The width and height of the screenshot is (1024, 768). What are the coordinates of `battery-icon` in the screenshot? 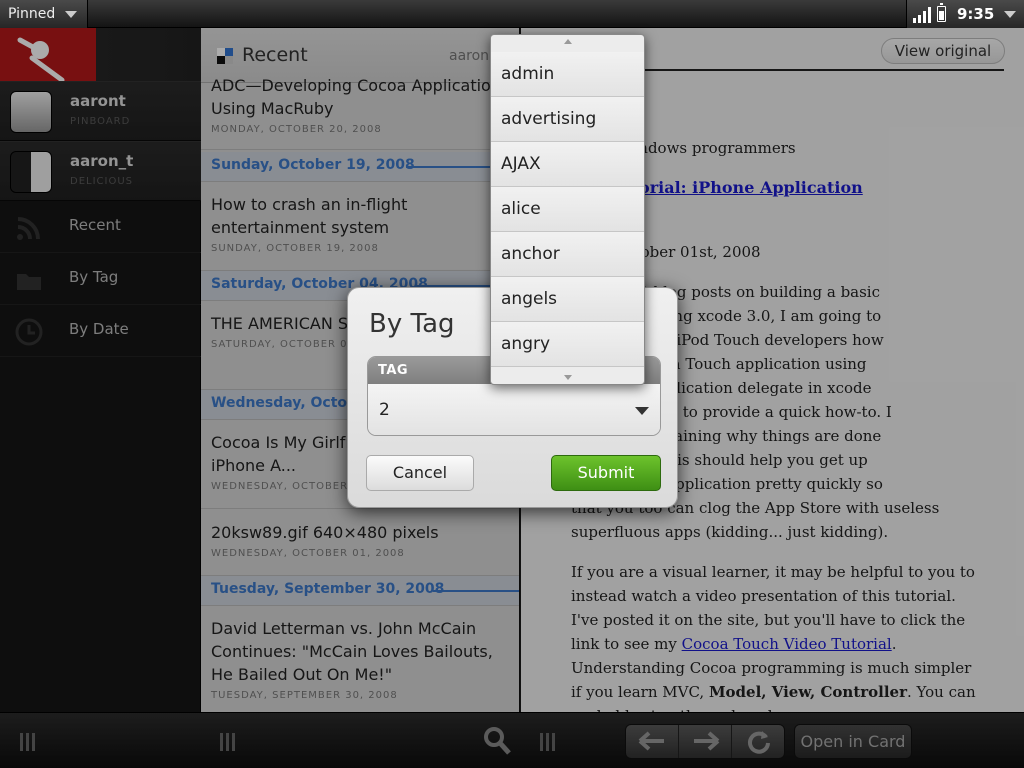 It's located at (941, 12).